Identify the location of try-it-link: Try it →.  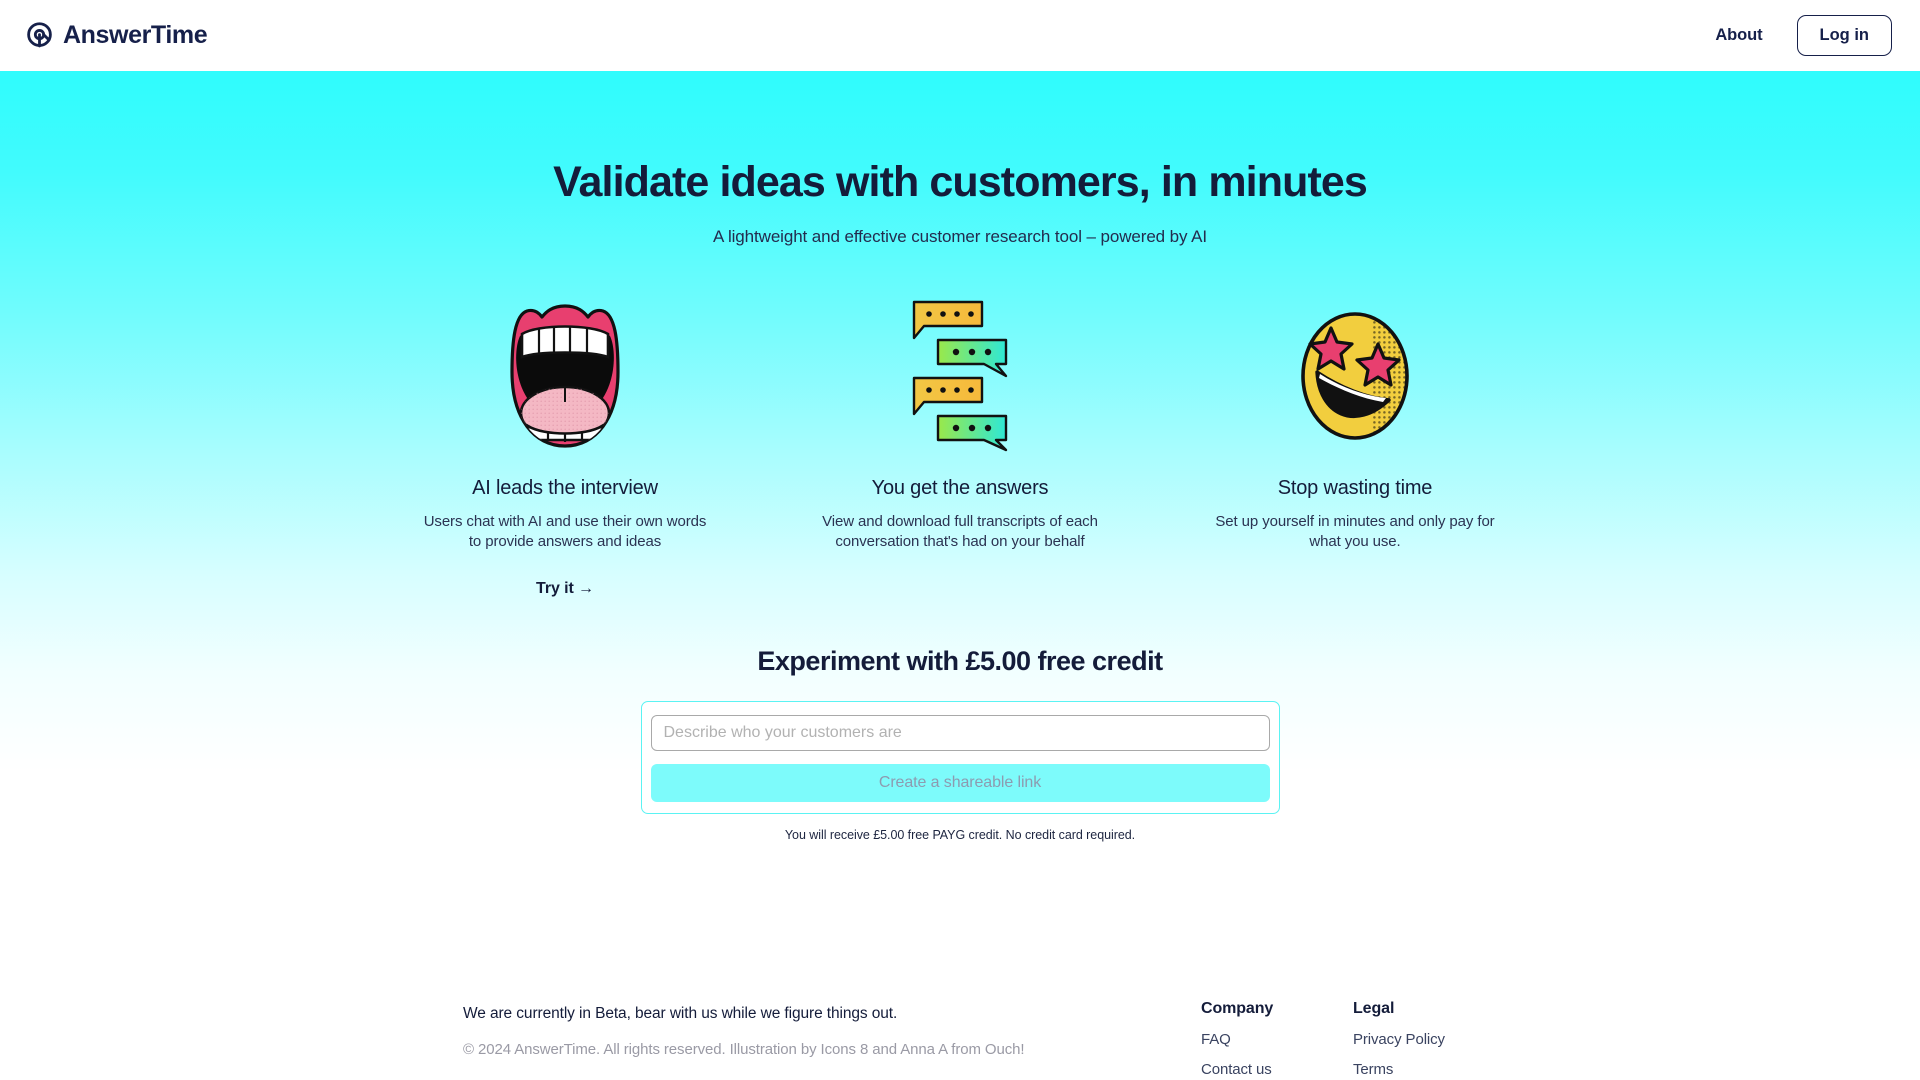
(565, 589).